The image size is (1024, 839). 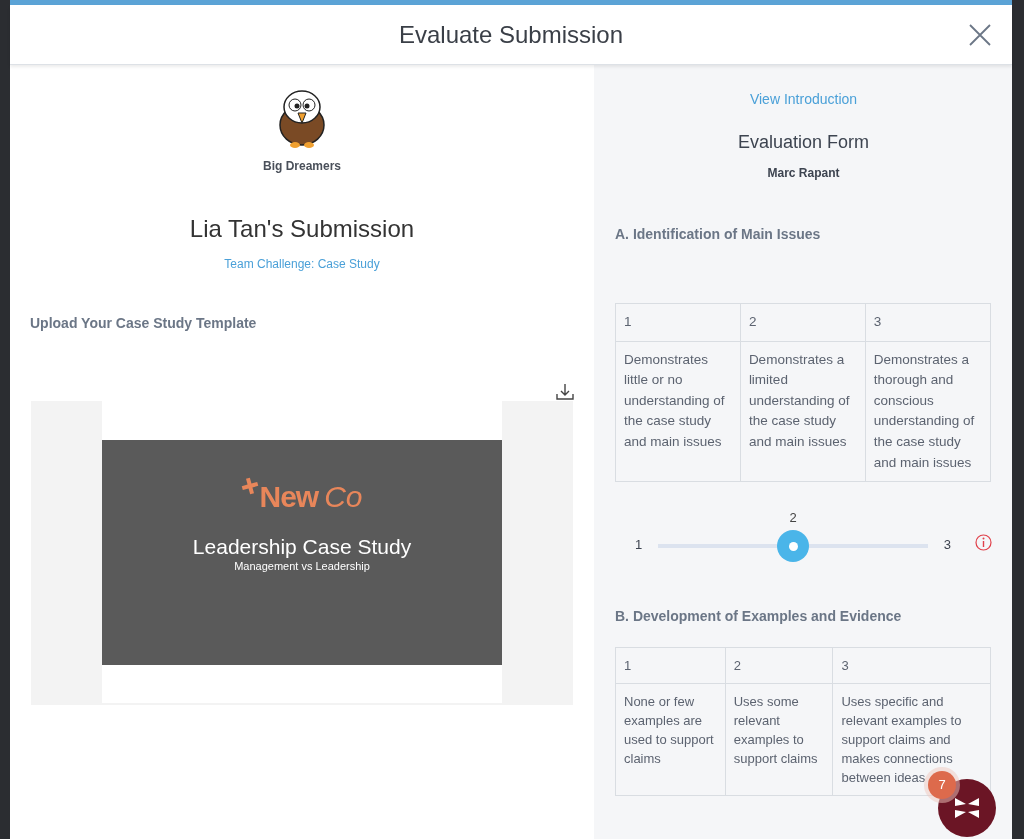 I want to click on slider-value: 2, so click(x=793, y=518).